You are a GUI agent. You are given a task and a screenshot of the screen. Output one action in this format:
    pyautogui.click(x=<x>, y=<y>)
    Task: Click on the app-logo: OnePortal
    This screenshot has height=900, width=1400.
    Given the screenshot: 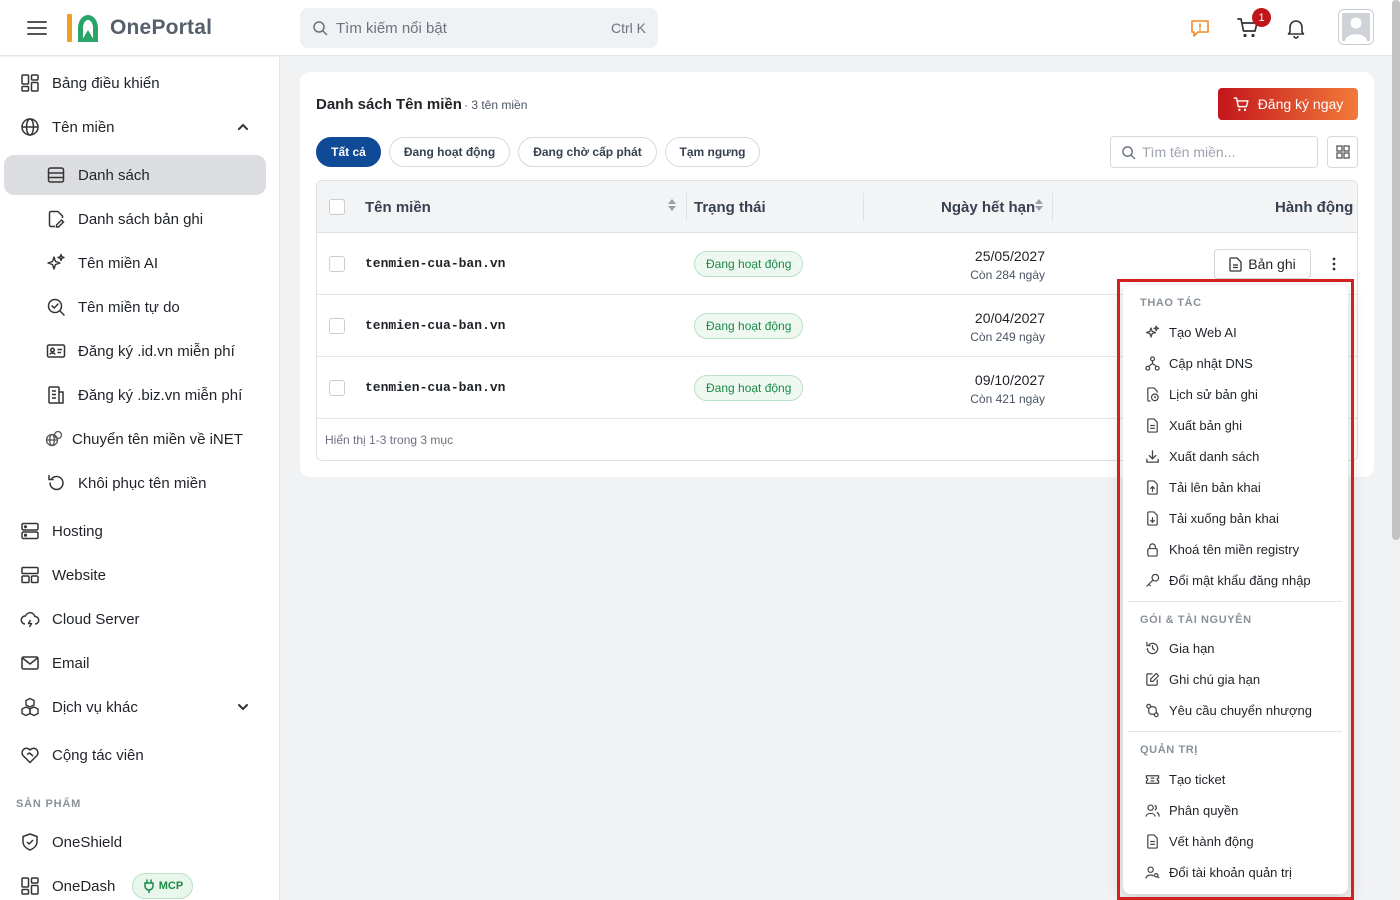 What is the action you would take?
    pyautogui.click(x=138, y=28)
    